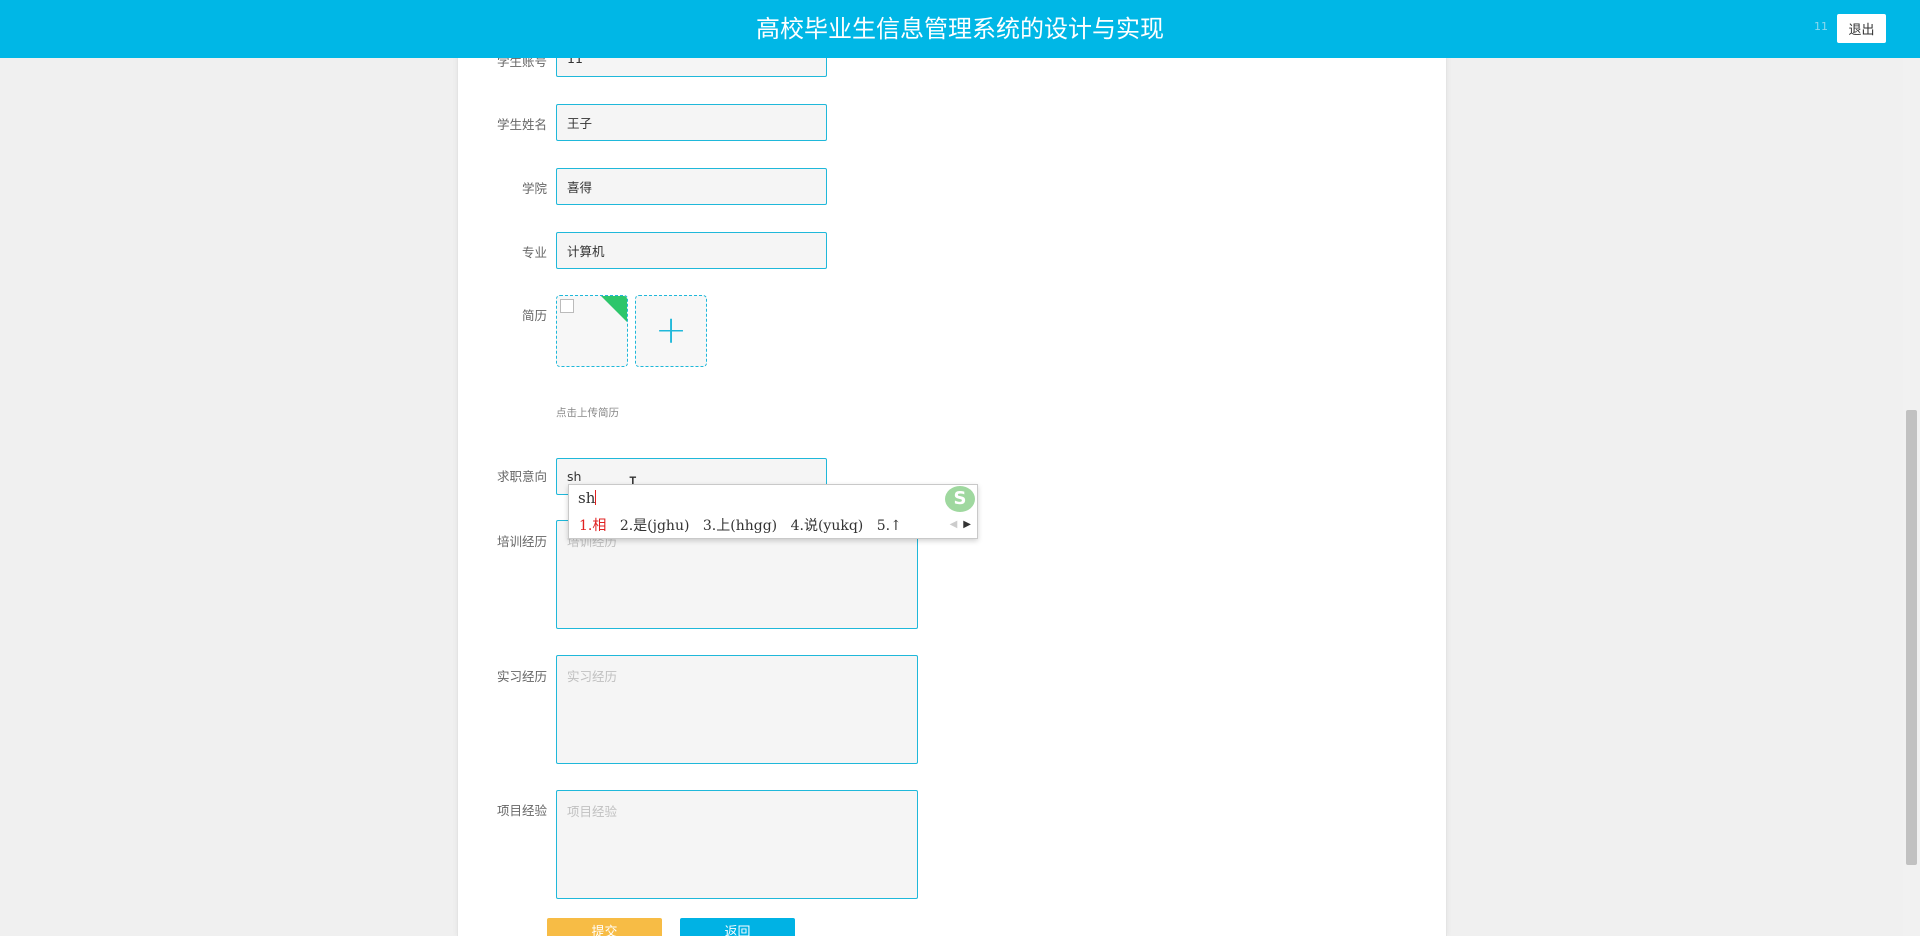  What do you see at coordinates (740, 526) in the screenshot?
I see `ime-candidate: 3.上(hhgg)` at bounding box center [740, 526].